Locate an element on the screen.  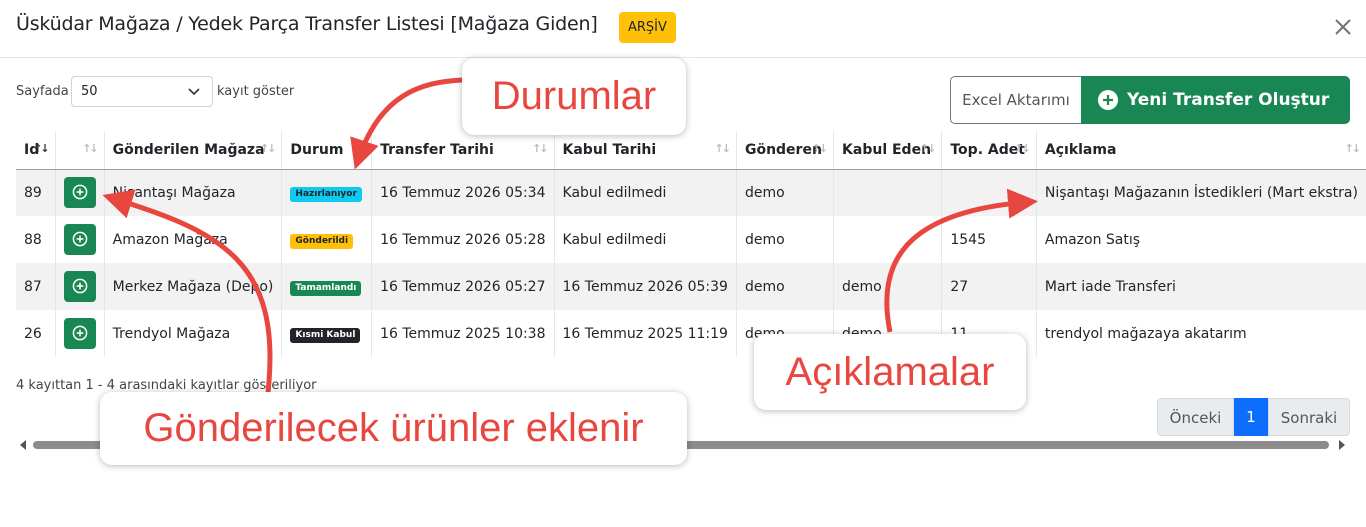
callout-aciklamalar: Açıklamalar is located at coordinates (890, 372).